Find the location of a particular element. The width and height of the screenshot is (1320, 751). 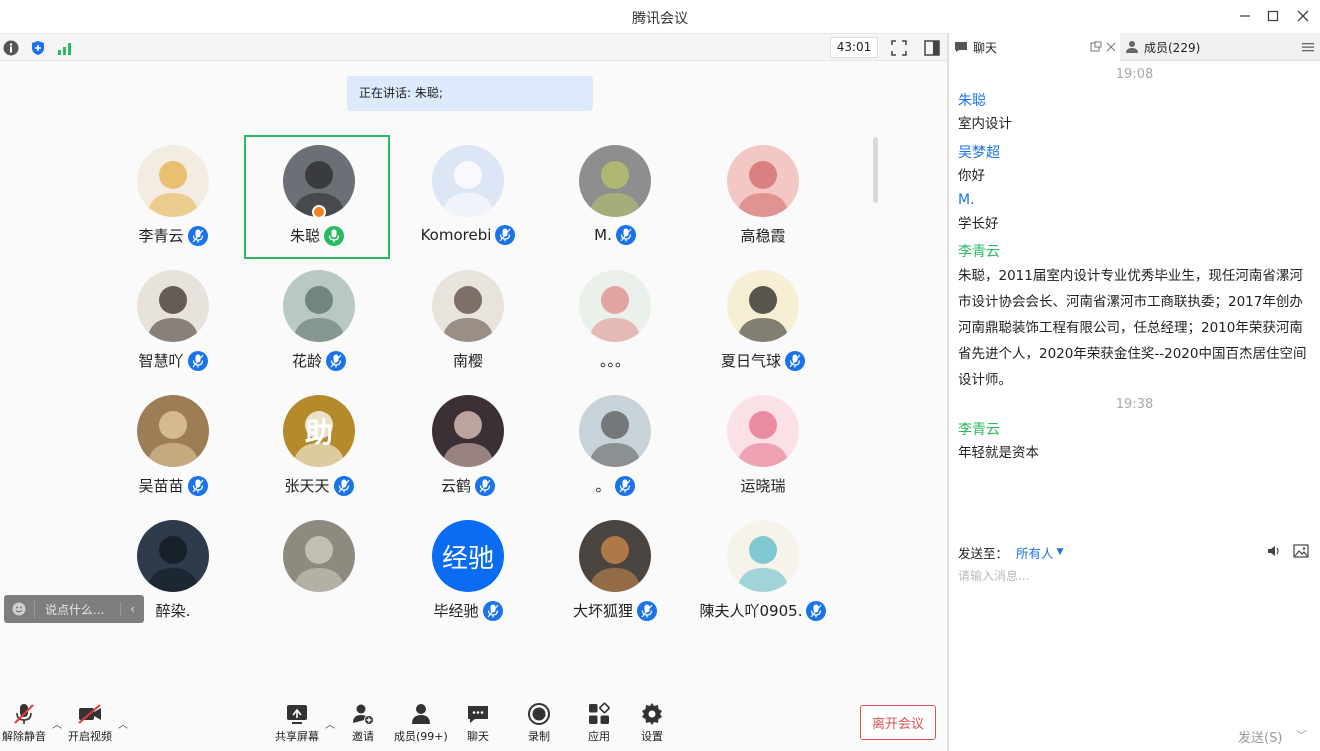

tab-chat: 聊天 is located at coordinates (1034, 47).